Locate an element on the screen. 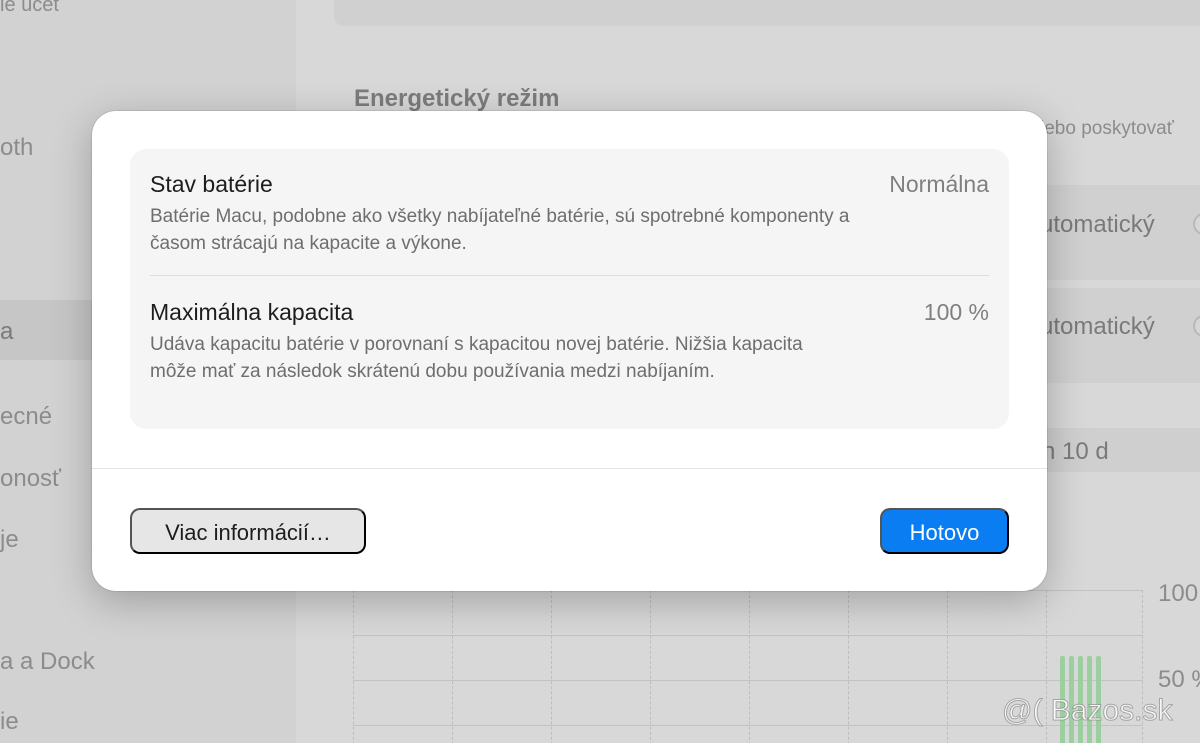 The width and height of the screenshot is (1200, 743). sidebar-item-desktop-dock: a a Dock is located at coordinates (47, 662).